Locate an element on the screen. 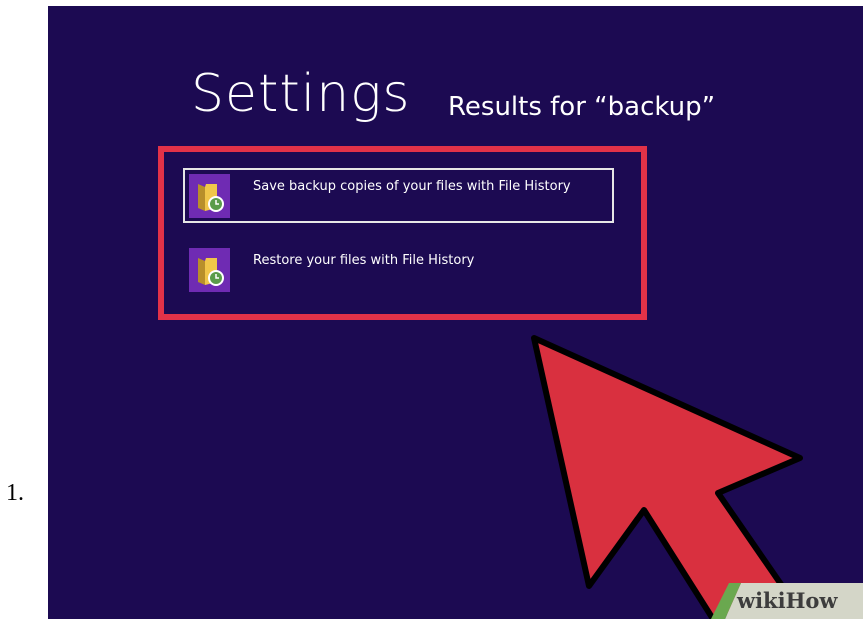  wikihow-watermark: wikiHow is located at coordinates (787, 601).